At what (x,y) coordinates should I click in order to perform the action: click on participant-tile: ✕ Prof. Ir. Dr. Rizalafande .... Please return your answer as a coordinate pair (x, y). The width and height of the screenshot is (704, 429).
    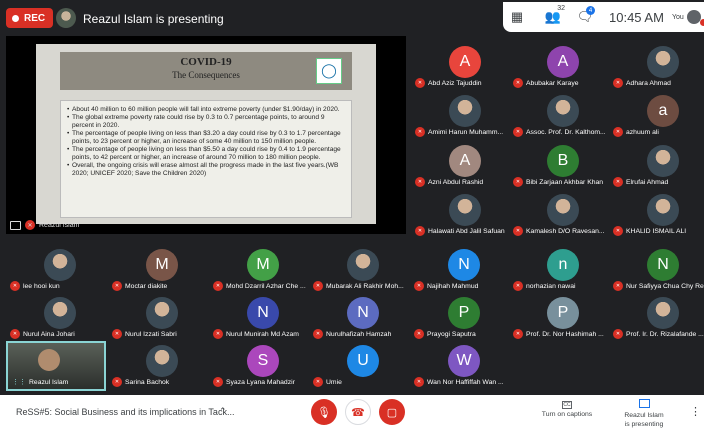
    Looking at the image, I should click on (658, 318).